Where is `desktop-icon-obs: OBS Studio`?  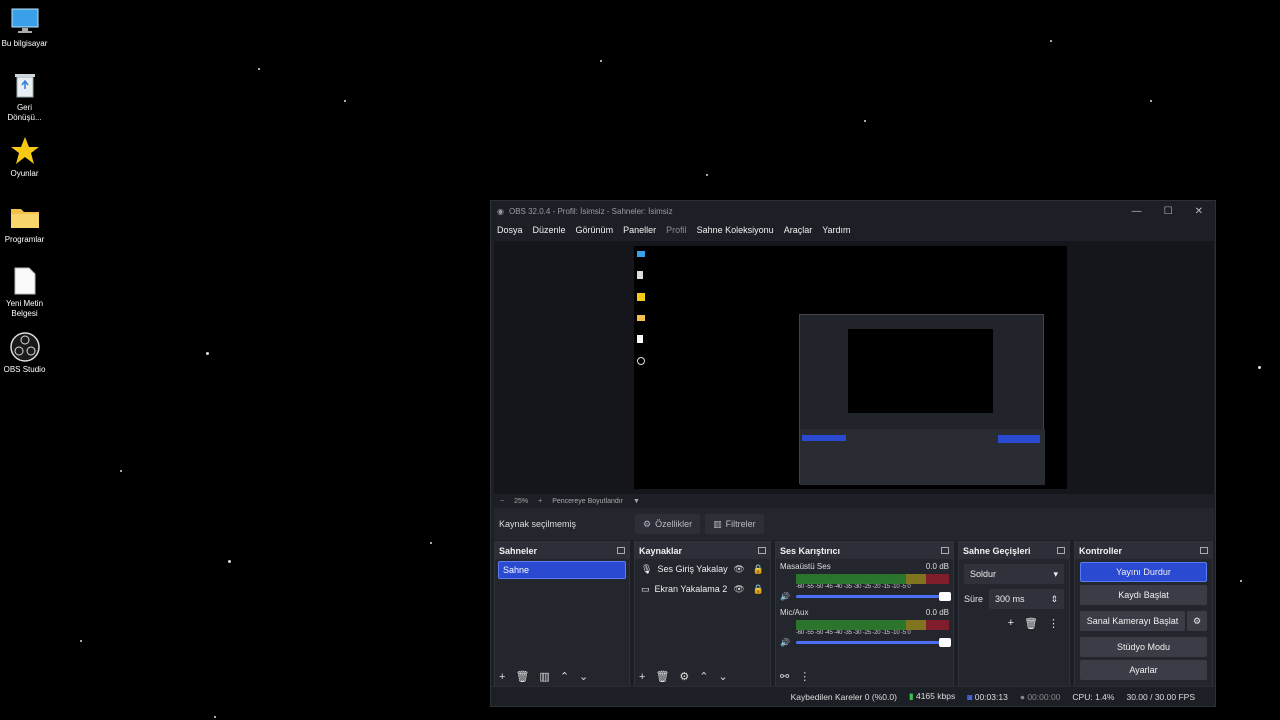 desktop-icon-obs: OBS Studio is located at coordinates (24, 353).